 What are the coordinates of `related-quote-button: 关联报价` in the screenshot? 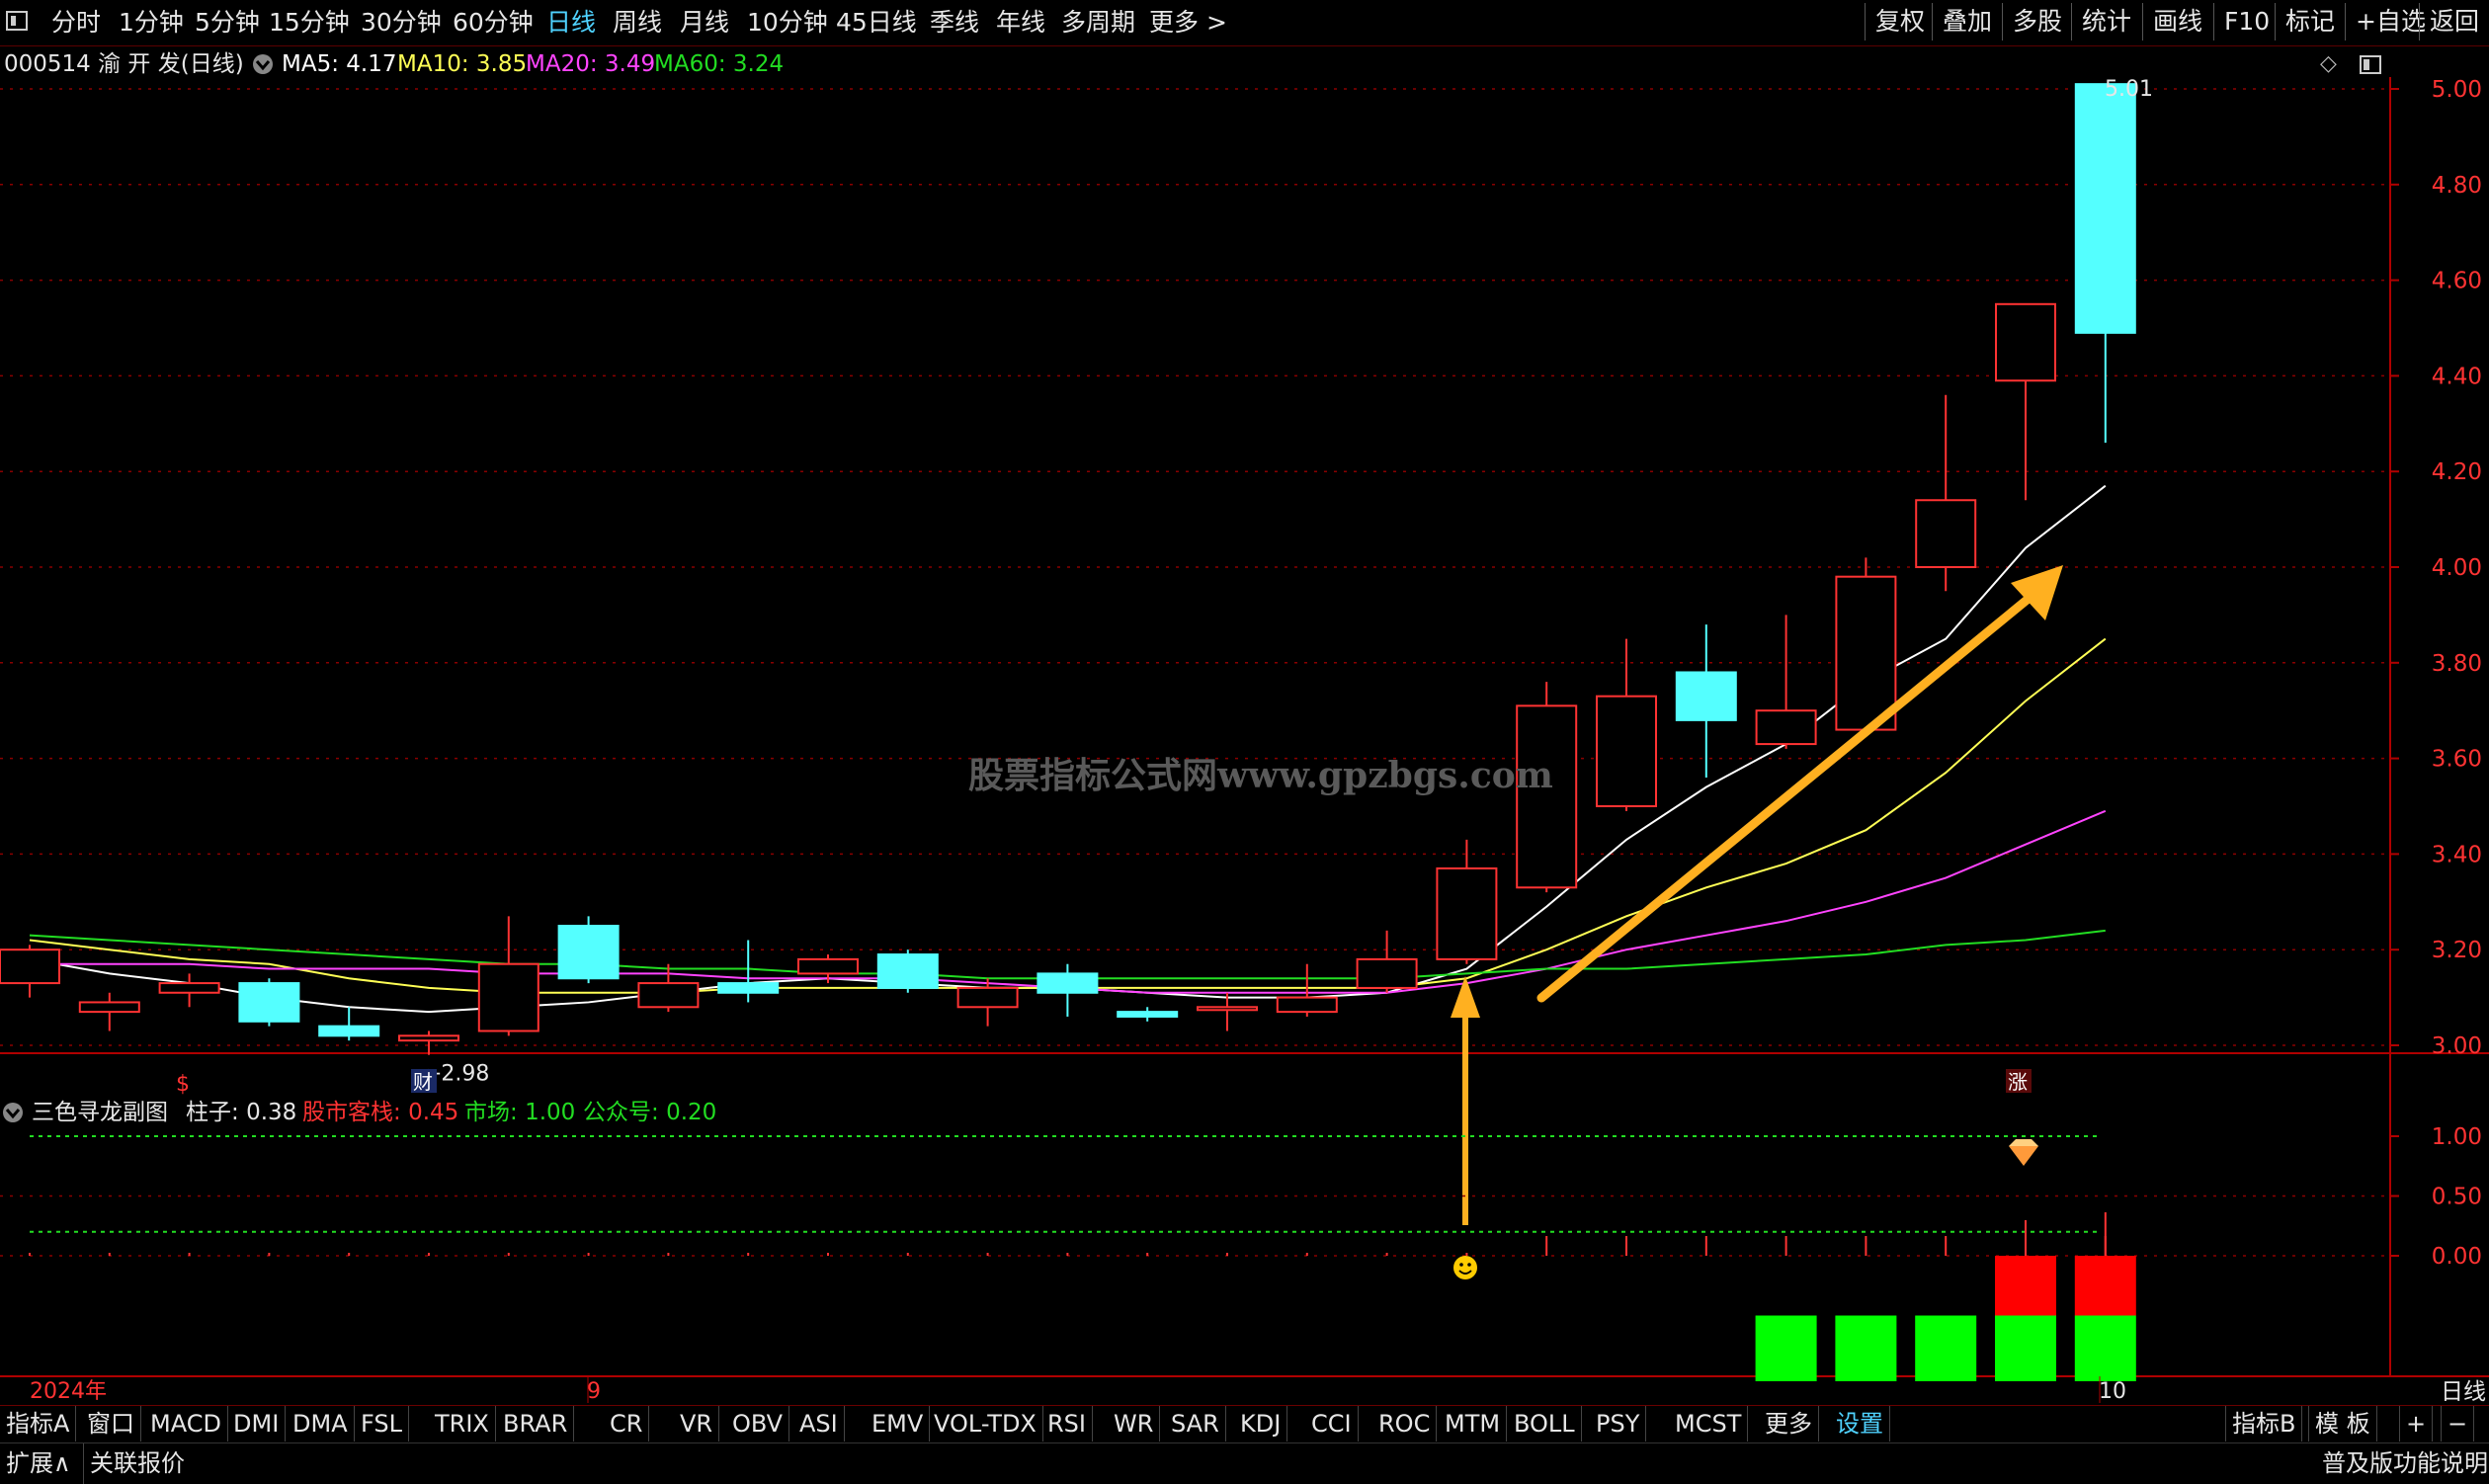 It's located at (134, 1463).